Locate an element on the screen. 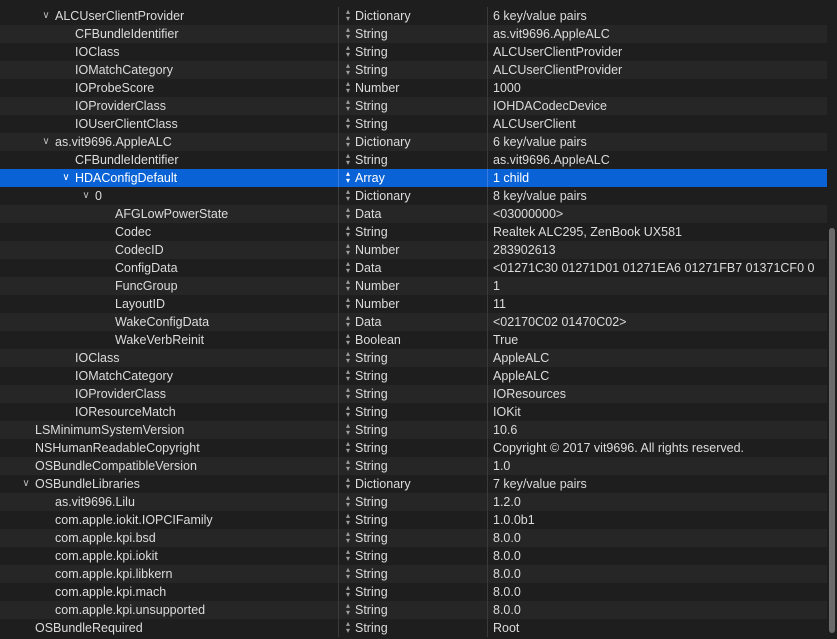  row-value: ALCUserClient is located at coordinates (660, 124).